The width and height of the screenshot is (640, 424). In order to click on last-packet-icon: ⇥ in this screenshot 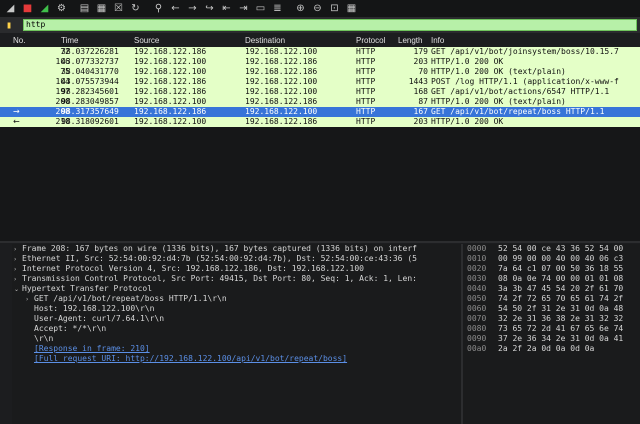, I will do `click(243, 9)`.